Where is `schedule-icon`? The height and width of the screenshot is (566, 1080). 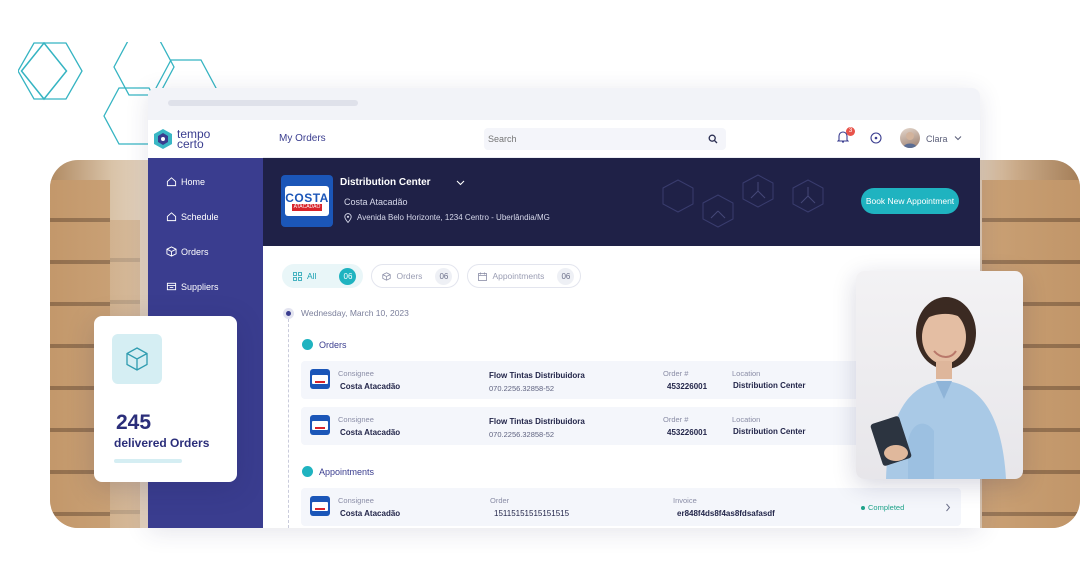
schedule-icon is located at coordinates (171, 217).